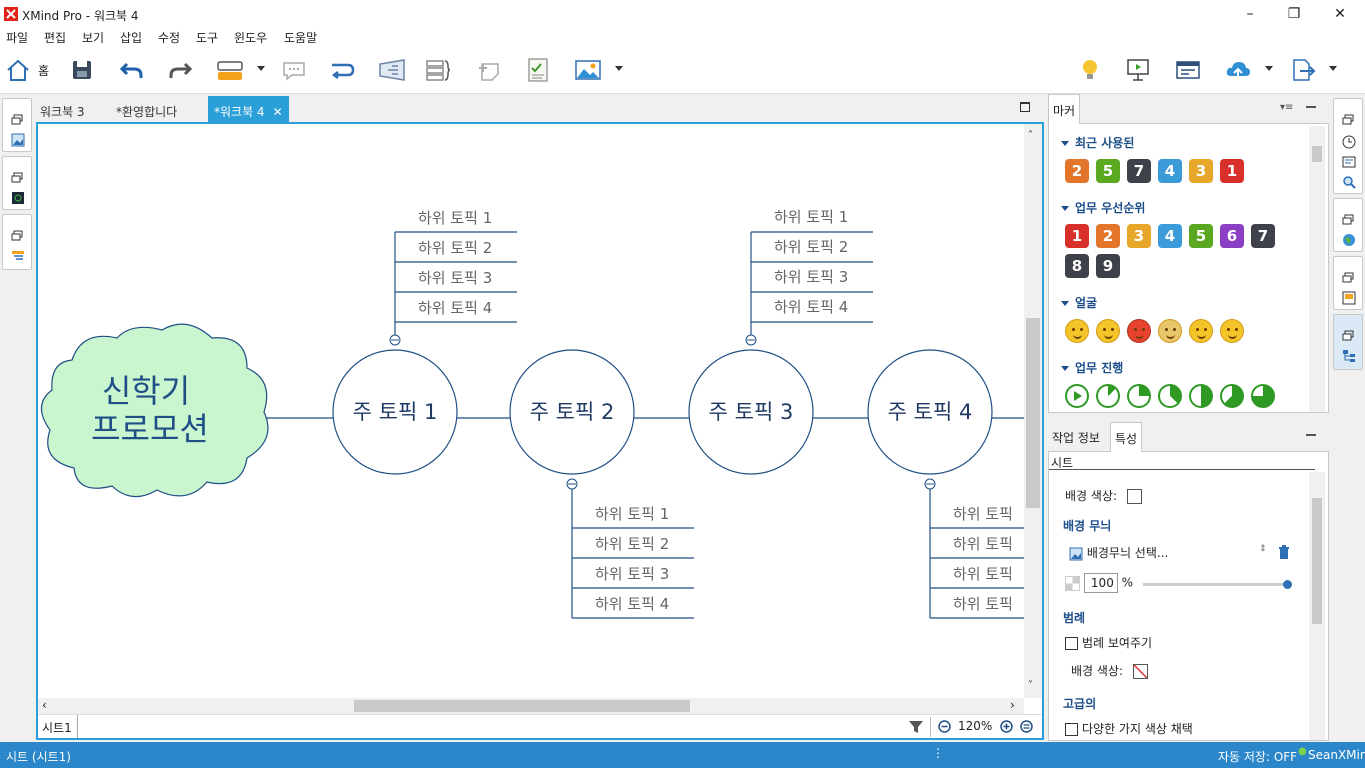  What do you see at coordinates (18, 198) in the screenshot?
I see `overview-icon` at bounding box center [18, 198].